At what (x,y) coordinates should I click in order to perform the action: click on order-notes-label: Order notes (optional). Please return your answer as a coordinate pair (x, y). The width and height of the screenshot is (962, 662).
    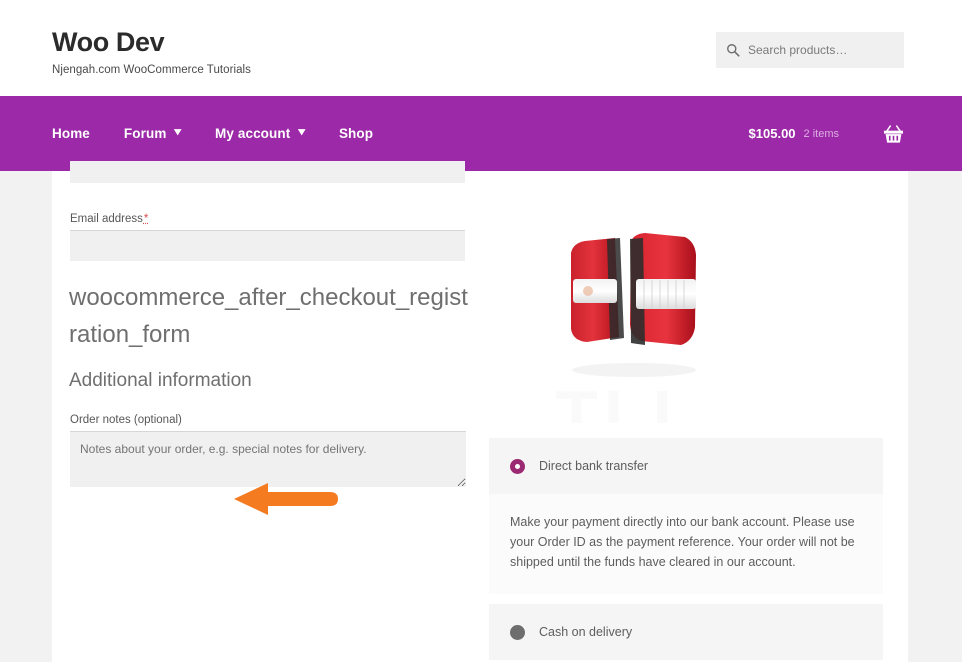
    Looking at the image, I should click on (126, 420).